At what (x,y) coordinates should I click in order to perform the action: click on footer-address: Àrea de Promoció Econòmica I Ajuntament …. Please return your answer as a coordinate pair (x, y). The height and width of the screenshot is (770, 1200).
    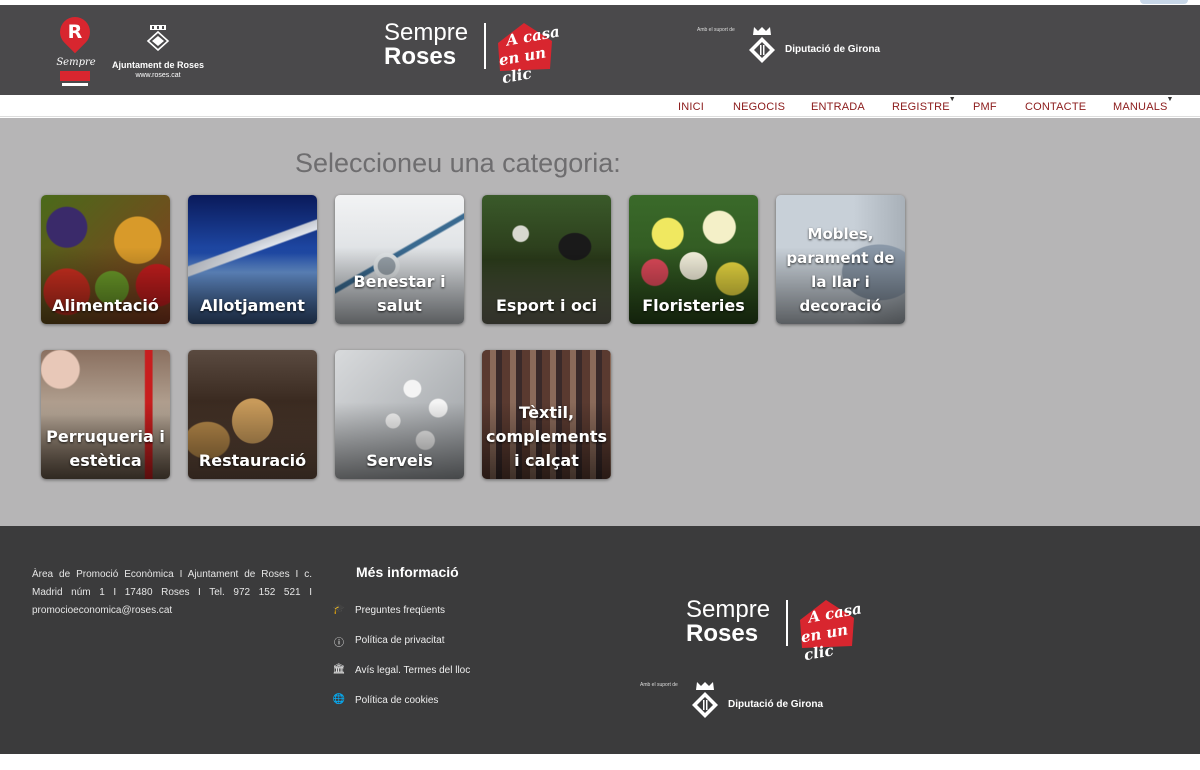
    Looking at the image, I should click on (172, 592).